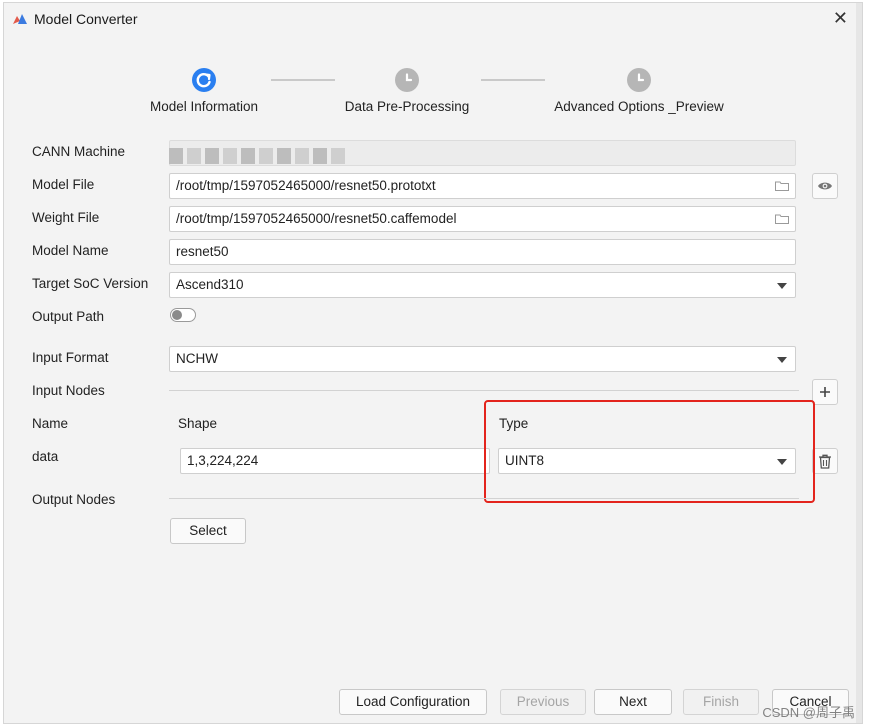 Image resolution: width=869 pixels, height=727 pixels. What do you see at coordinates (210, 284) in the screenshot?
I see `target-soc-value: Ascend310` at bounding box center [210, 284].